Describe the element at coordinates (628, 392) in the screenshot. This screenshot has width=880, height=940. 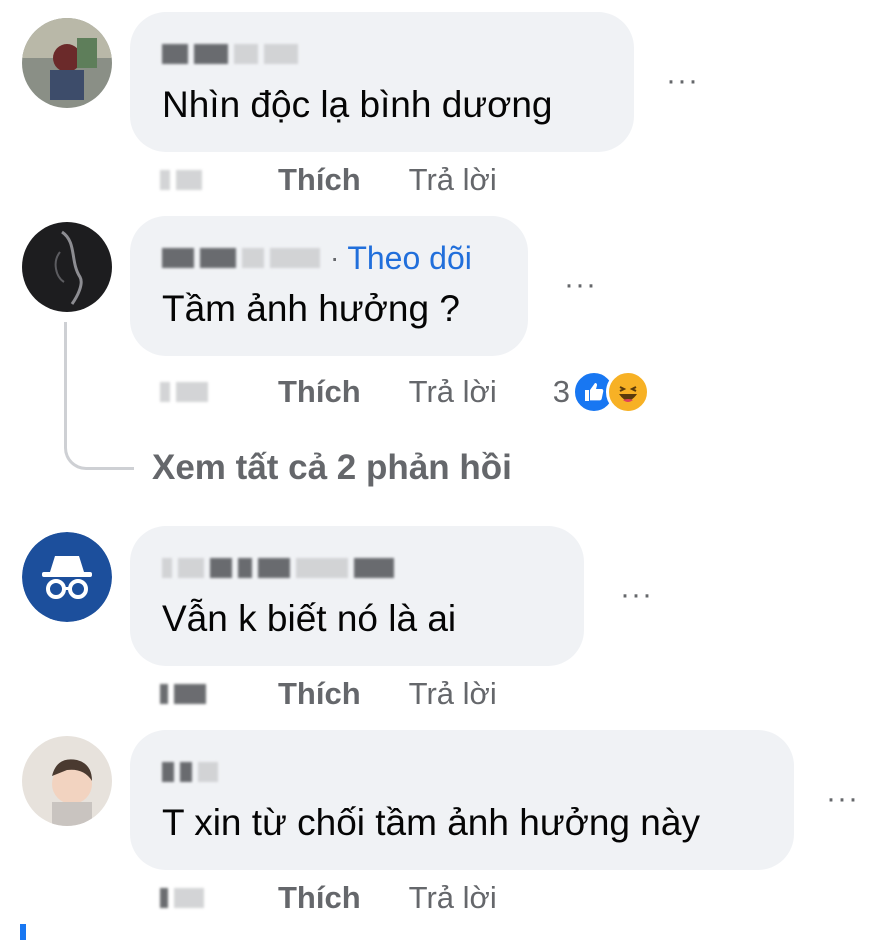
I see `haha-icon` at that location.